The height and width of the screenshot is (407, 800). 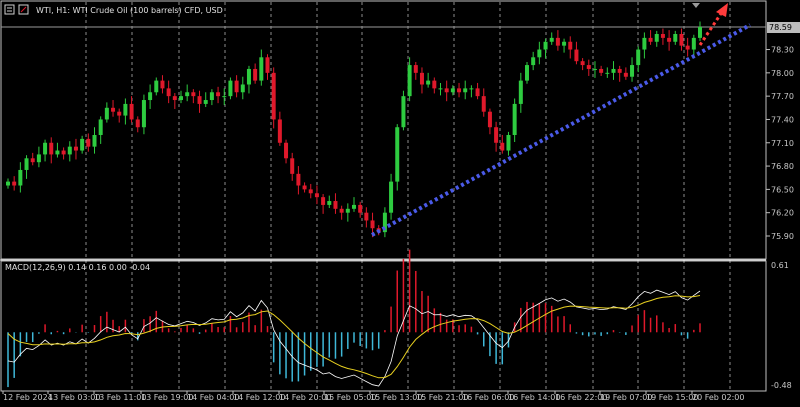 I want to click on macd-title: MACD(12,26,9) 0.14 0.16 0.00 -0.04, so click(x=77, y=267).